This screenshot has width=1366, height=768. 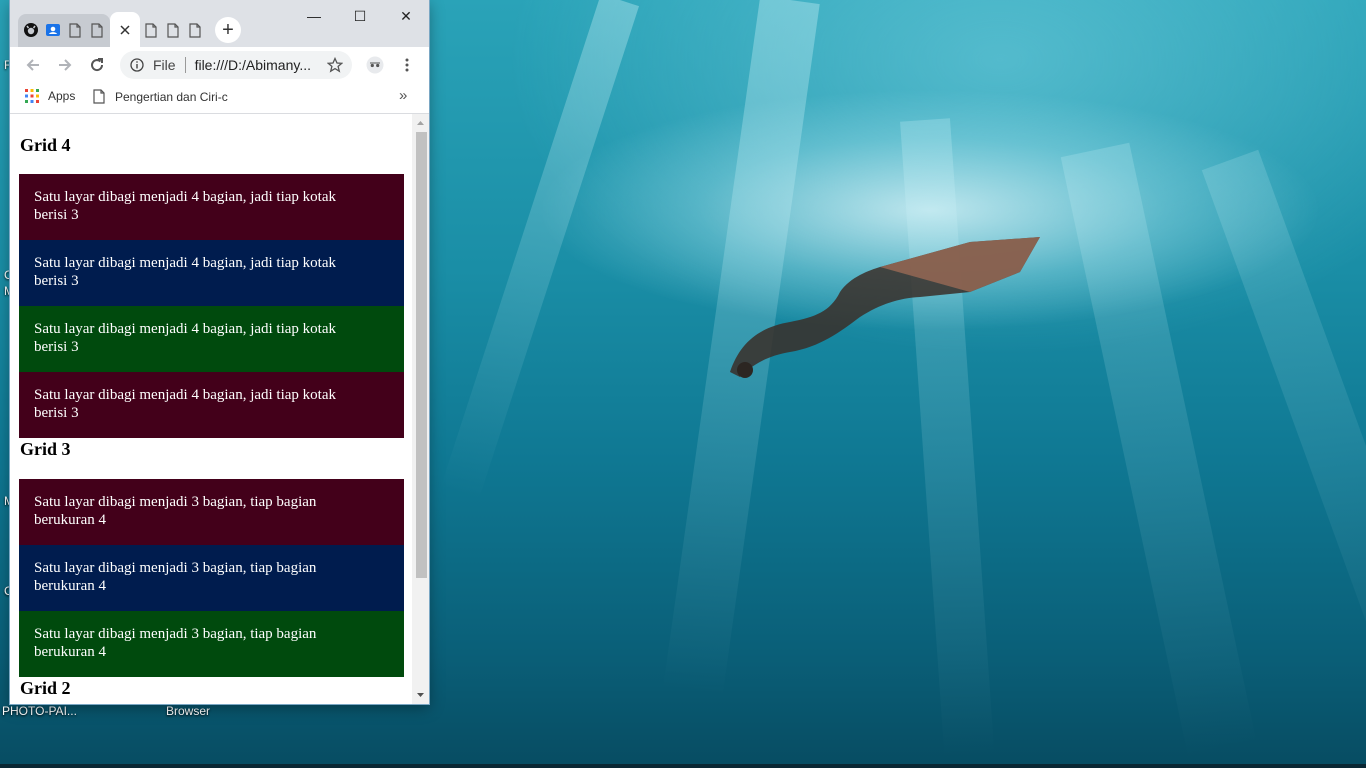 I want to click on apps-grid-icon, so click(x=32, y=96).